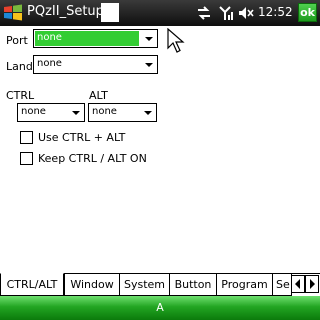 The image size is (320, 320). I want to click on alt-label: ALT, so click(98, 95).